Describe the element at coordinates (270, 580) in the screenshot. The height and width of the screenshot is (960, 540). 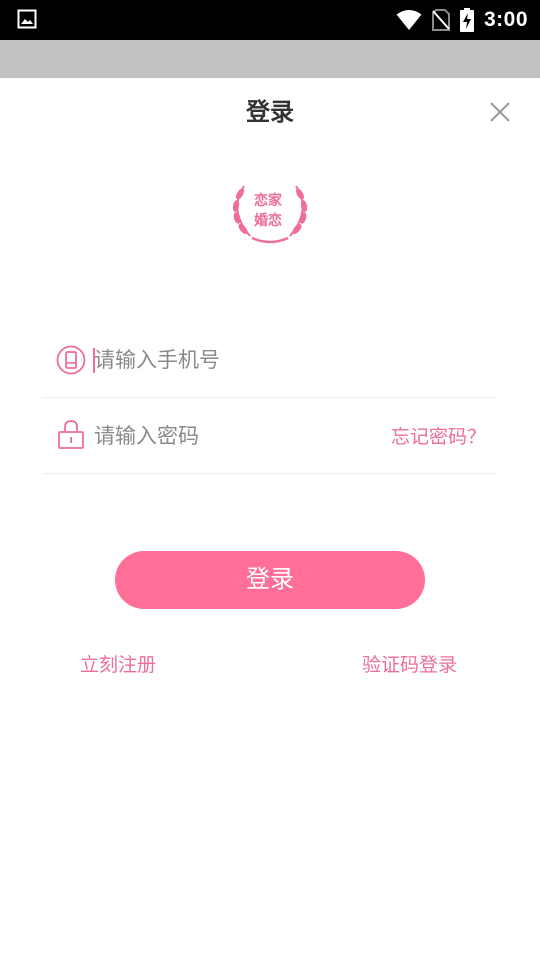
I see `login-button: 登录` at that location.